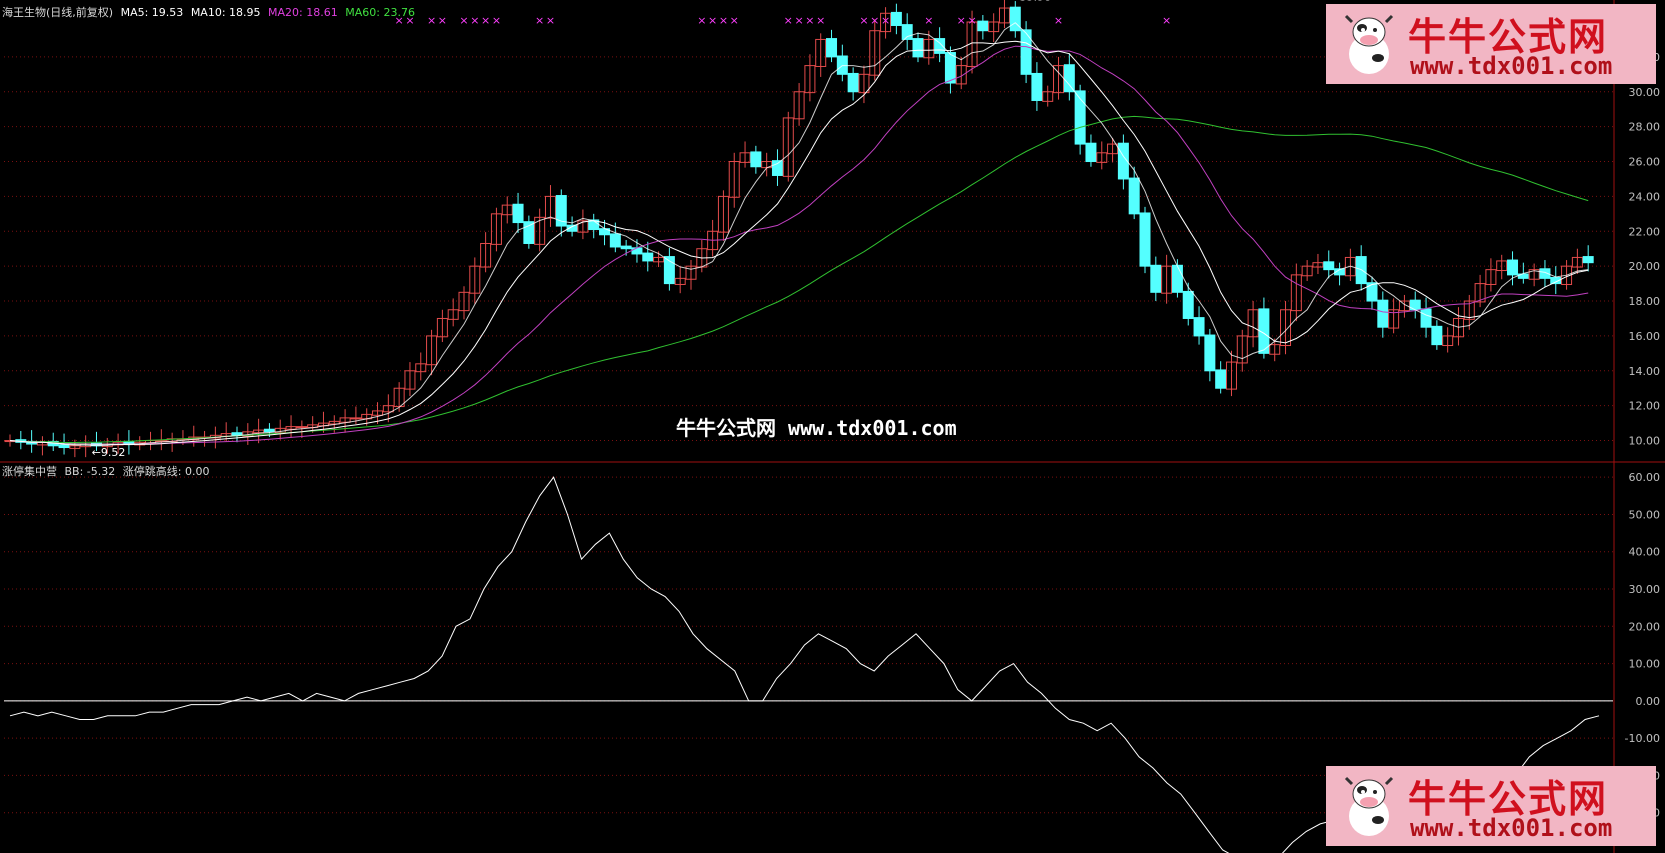  What do you see at coordinates (1645, 301) in the screenshot?
I see `price-tick-label: 18.00` at bounding box center [1645, 301].